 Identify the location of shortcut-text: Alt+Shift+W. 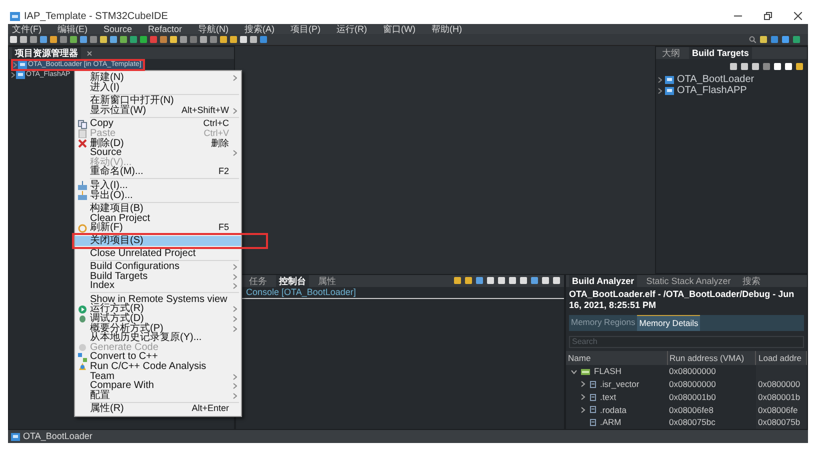
(205, 111).